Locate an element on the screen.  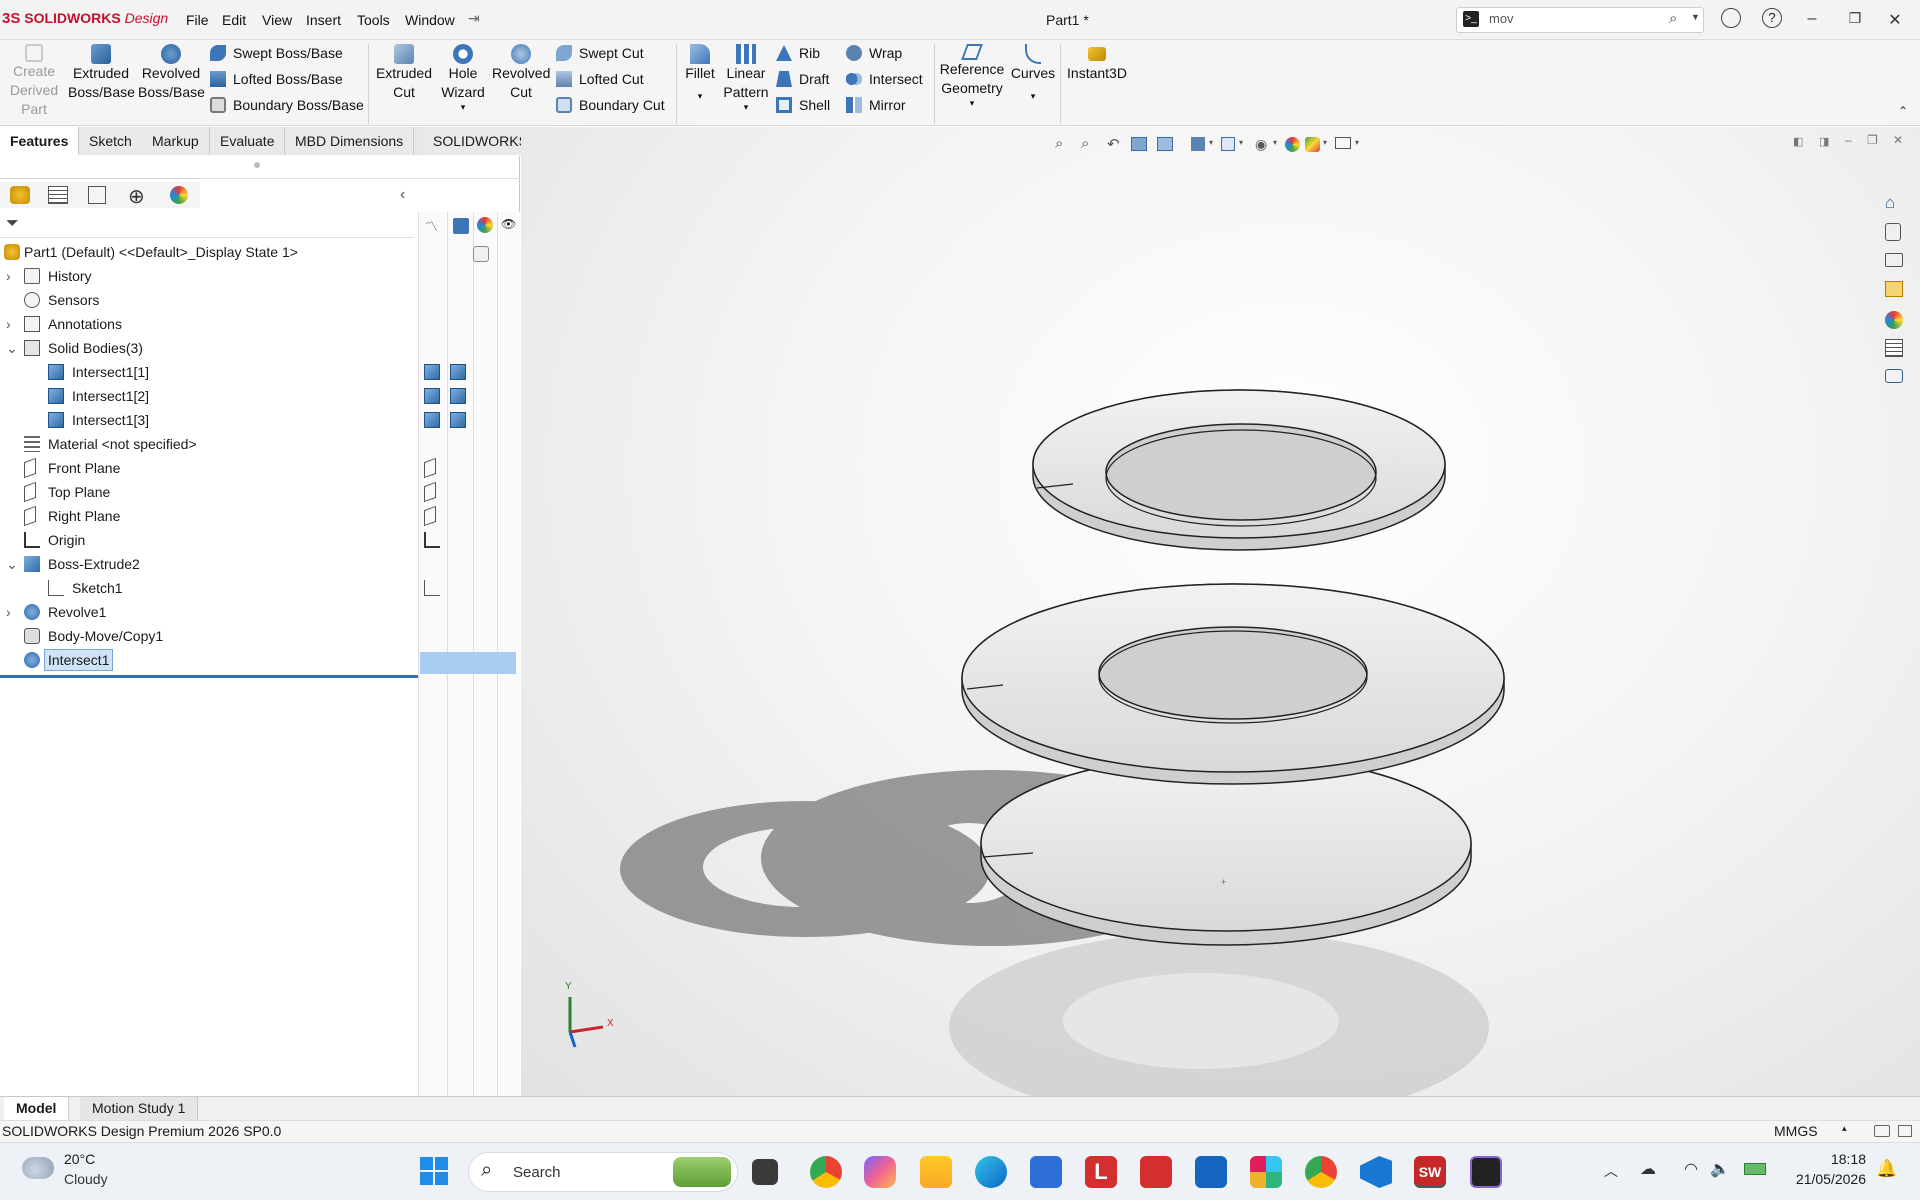
linear-pattern-button: Linear Pattern ▾ is located at coordinates (746, 78).